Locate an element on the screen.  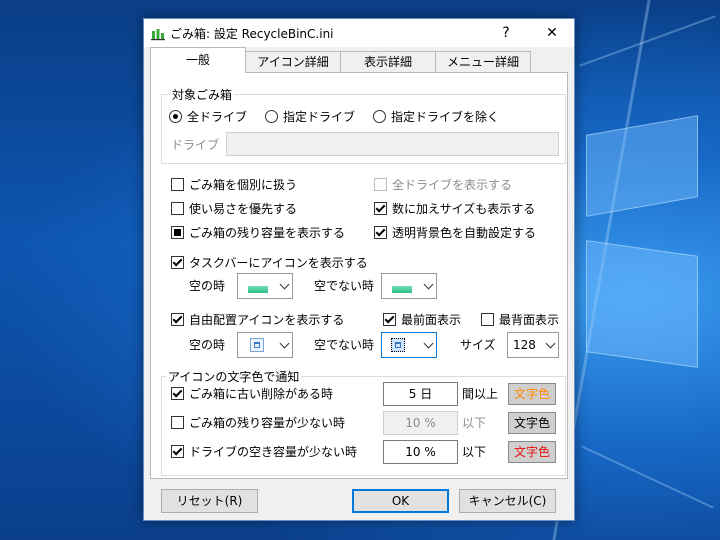
drive-low-color-button: 文字色 is located at coordinates (532, 452).